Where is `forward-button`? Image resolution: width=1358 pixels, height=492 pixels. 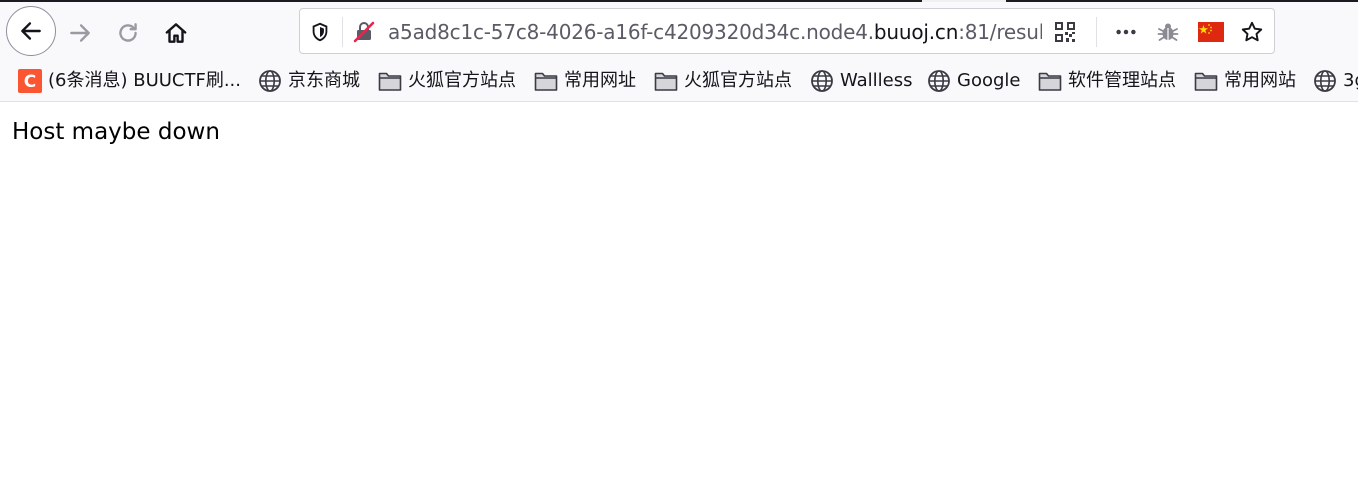 forward-button is located at coordinates (80, 33).